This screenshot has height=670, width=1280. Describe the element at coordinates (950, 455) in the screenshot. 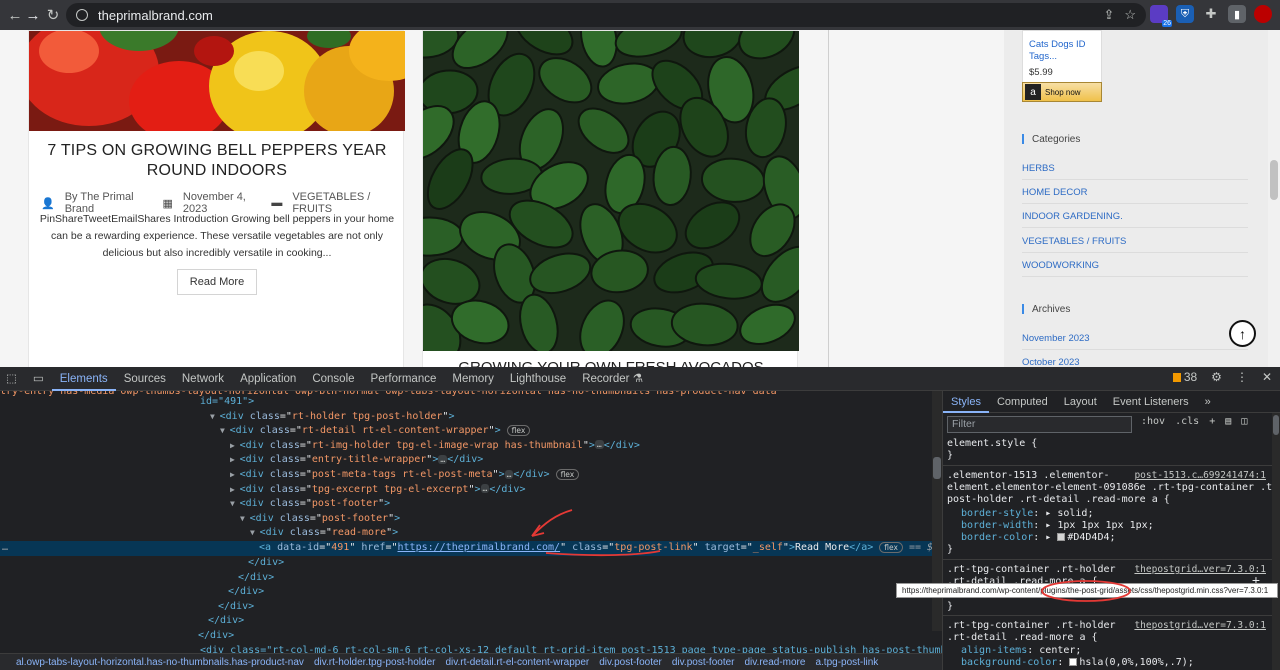

I see `rule-close-brace: }` at that location.